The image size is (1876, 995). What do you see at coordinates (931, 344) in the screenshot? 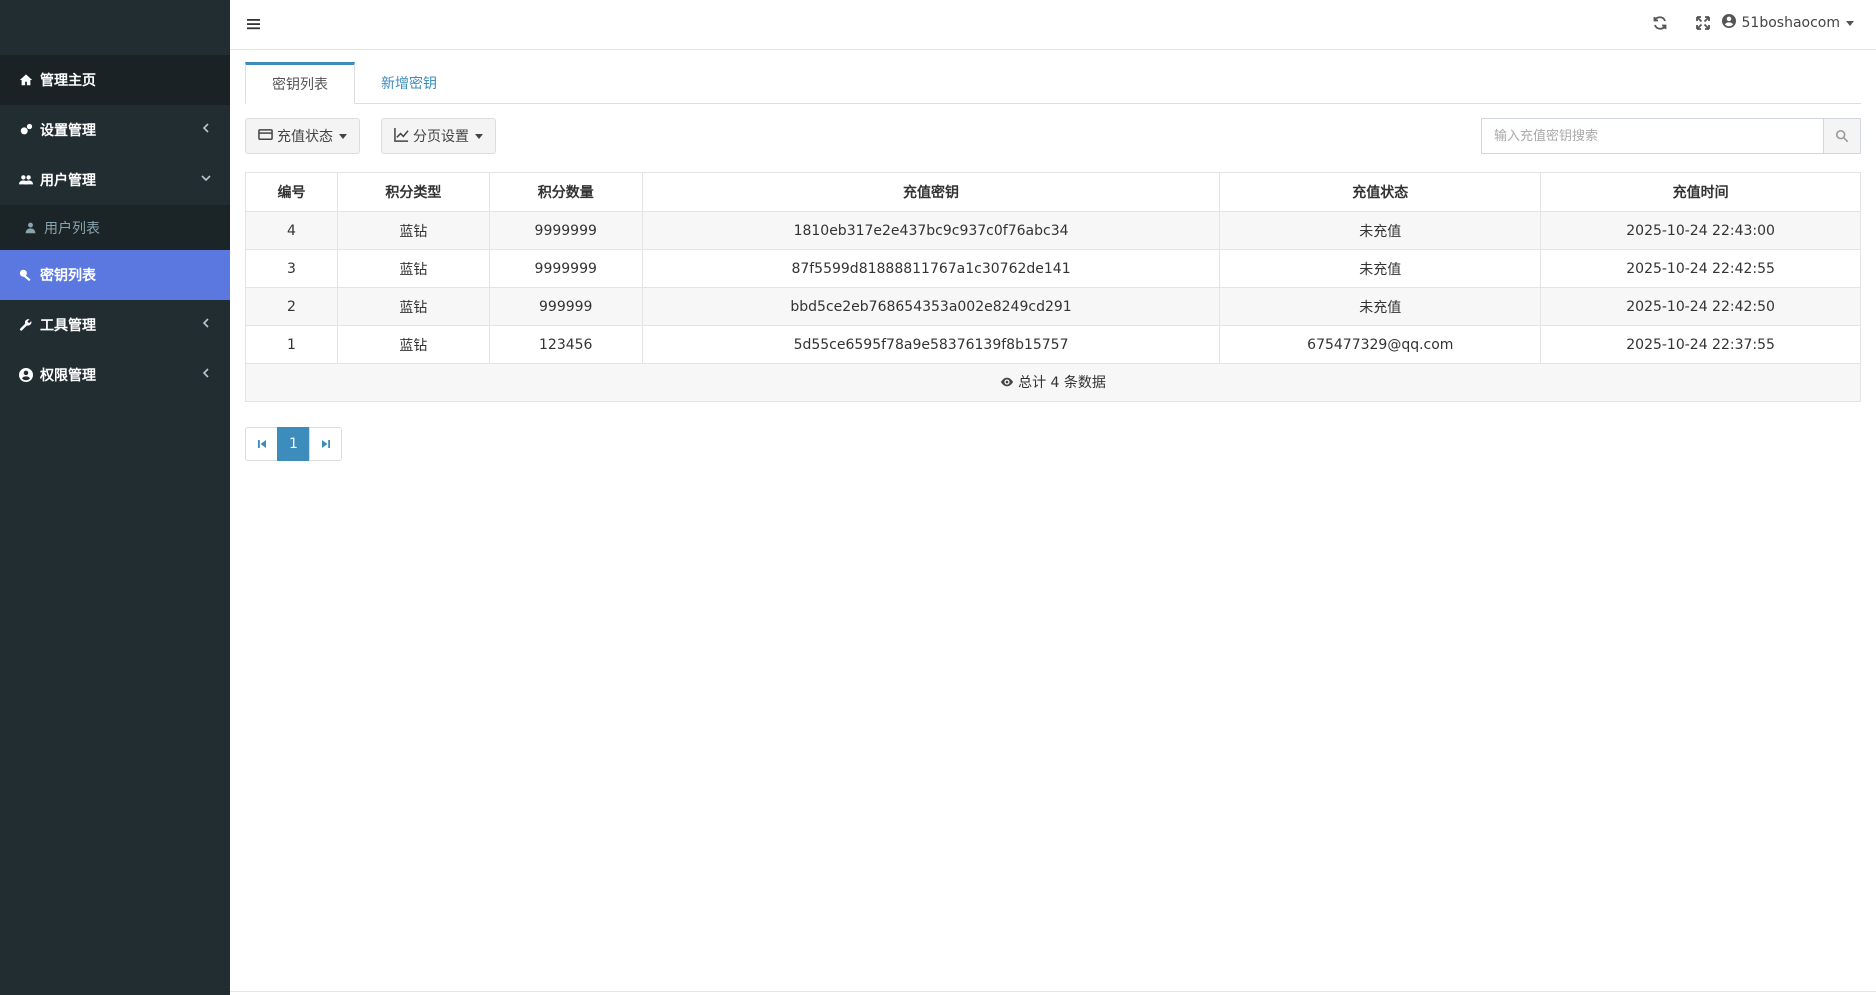
I see `cell-key: 5d55ce6595f78a9e58376139f8b15757` at bounding box center [931, 344].